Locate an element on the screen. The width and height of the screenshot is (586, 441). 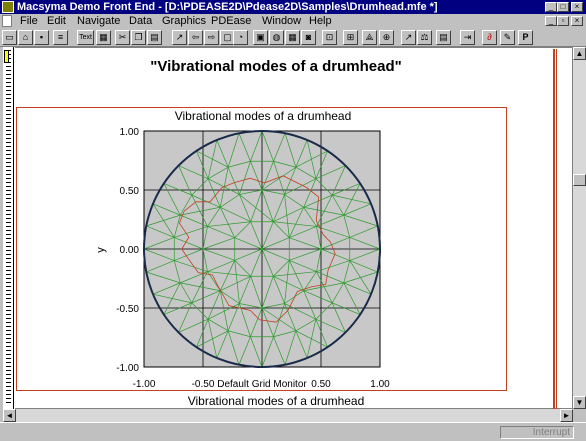
y-tick-label-2: 0.00 is located at coordinates (130, 250).